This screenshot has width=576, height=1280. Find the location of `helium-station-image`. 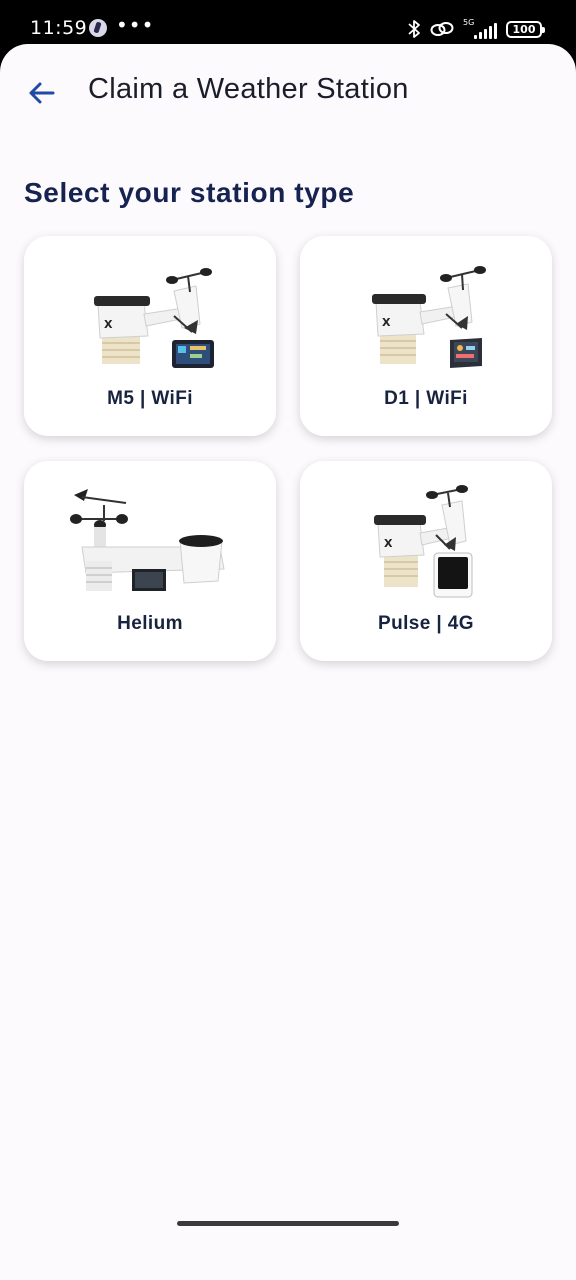

helium-station-image is located at coordinates (147, 540).